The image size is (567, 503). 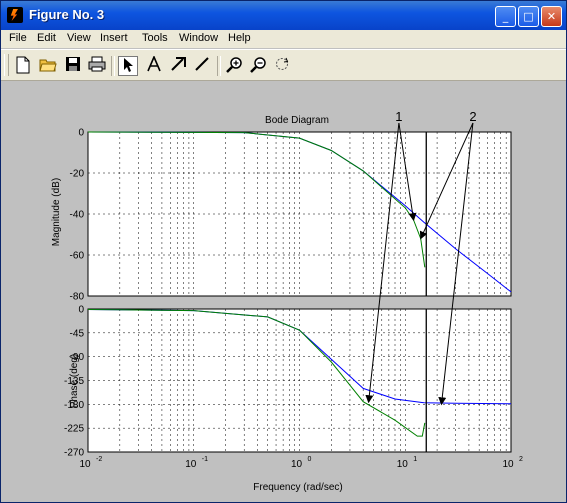 I want to click on menu-window: Window, so click(x=198, y=38).